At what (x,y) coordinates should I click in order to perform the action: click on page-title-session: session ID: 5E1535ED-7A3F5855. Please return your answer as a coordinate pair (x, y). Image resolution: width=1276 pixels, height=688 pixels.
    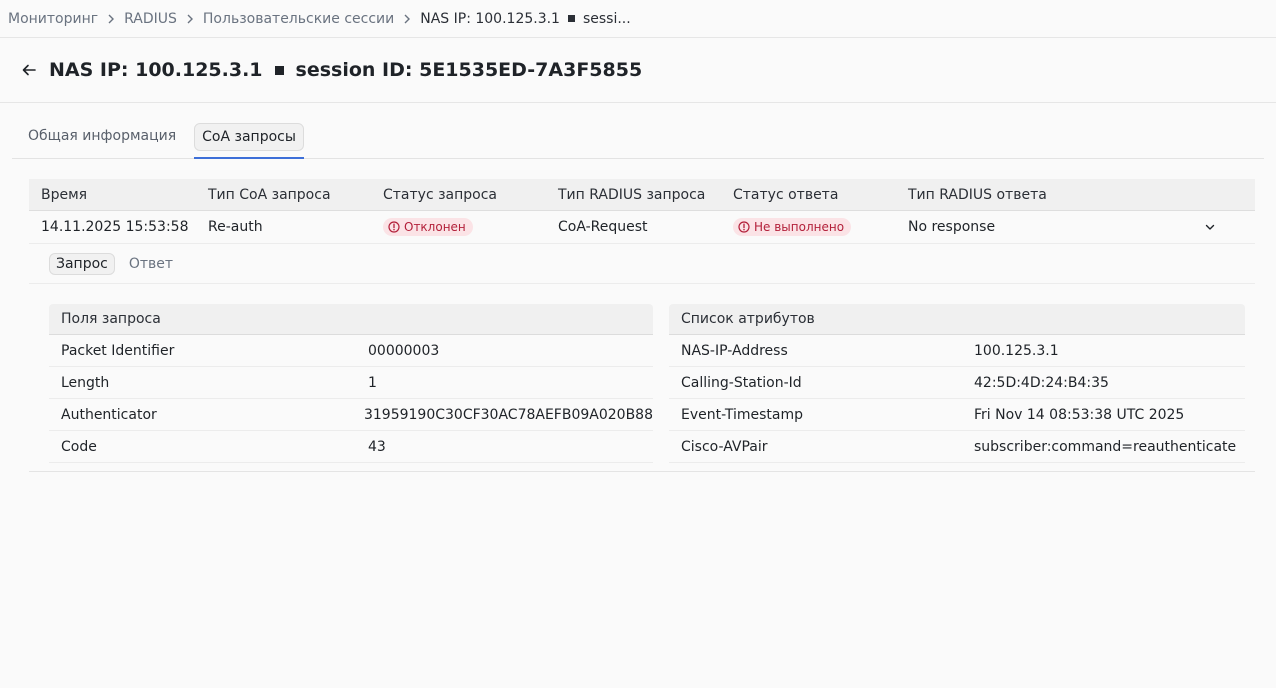
    Looking at the image, I should click on (469, 70).